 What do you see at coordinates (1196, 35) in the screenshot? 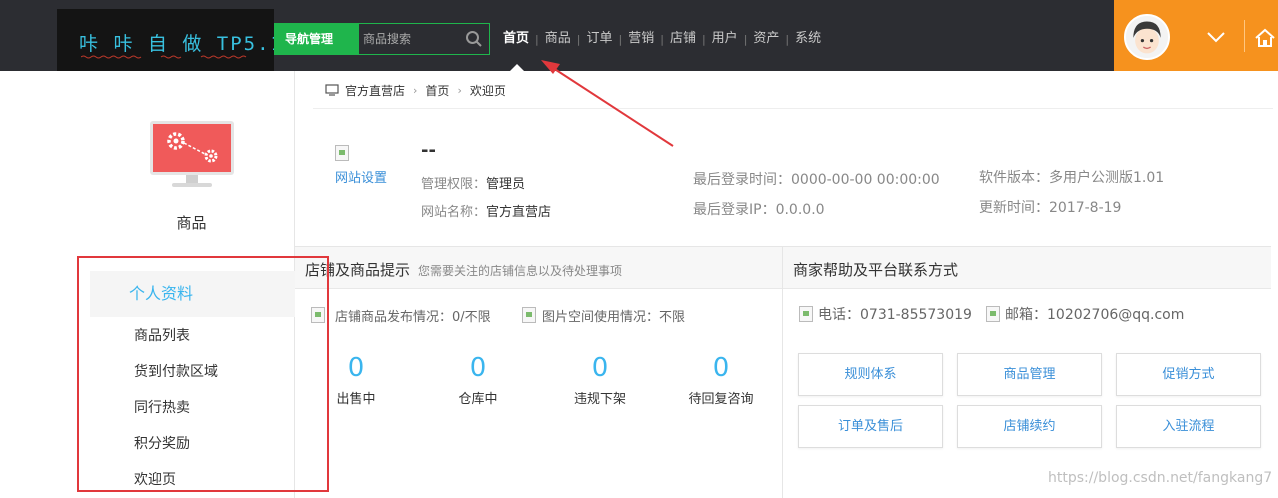
I see `user-box` at bounding box center [1196, 35].